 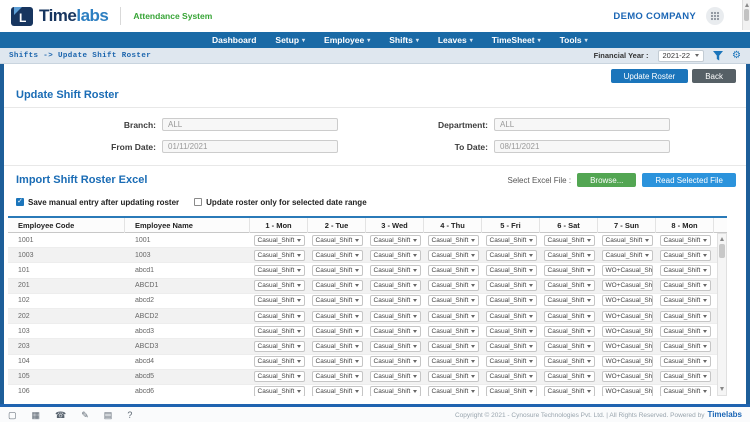 I want to click on shift-select-r4-d2: Casual_Shift, so click(x=337, y=301).